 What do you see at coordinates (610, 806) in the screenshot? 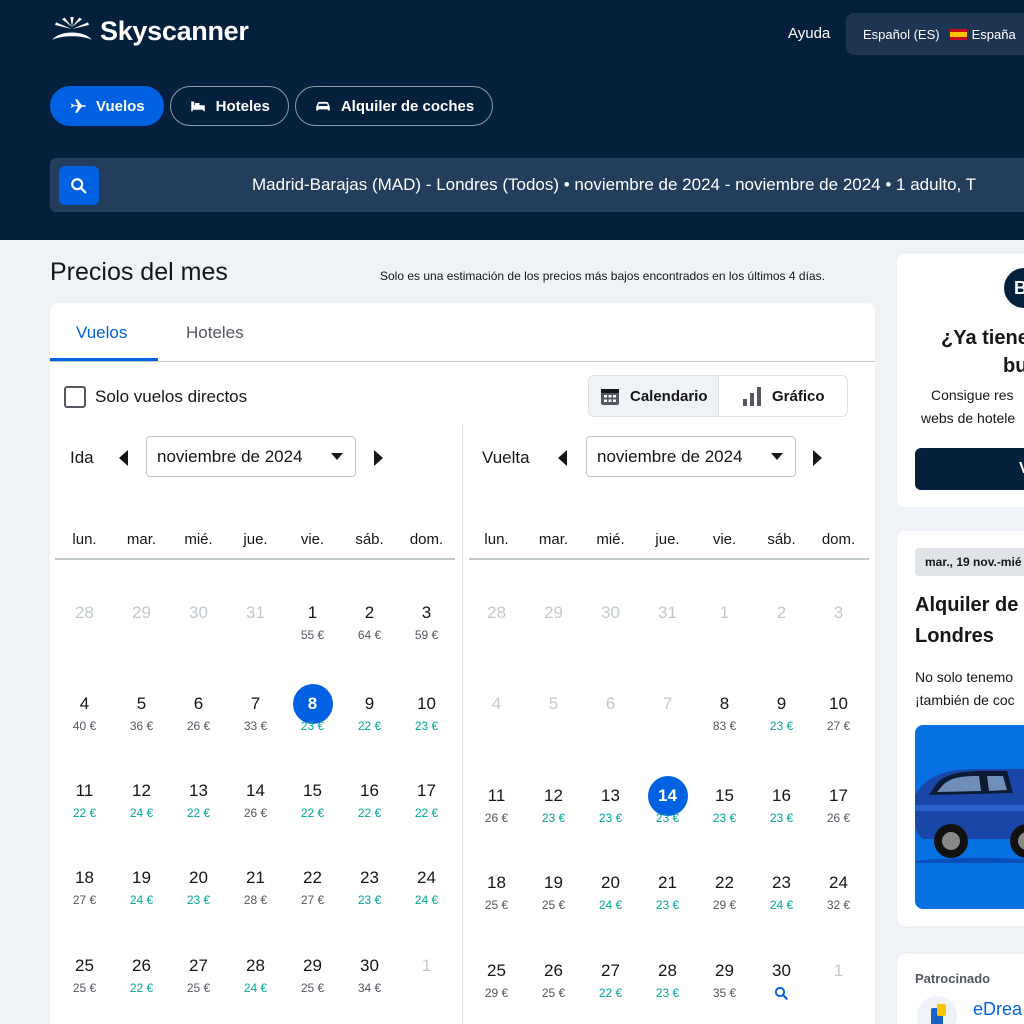
I see `return-day-cell: 13 23 €` at bounding box center [610, 806].